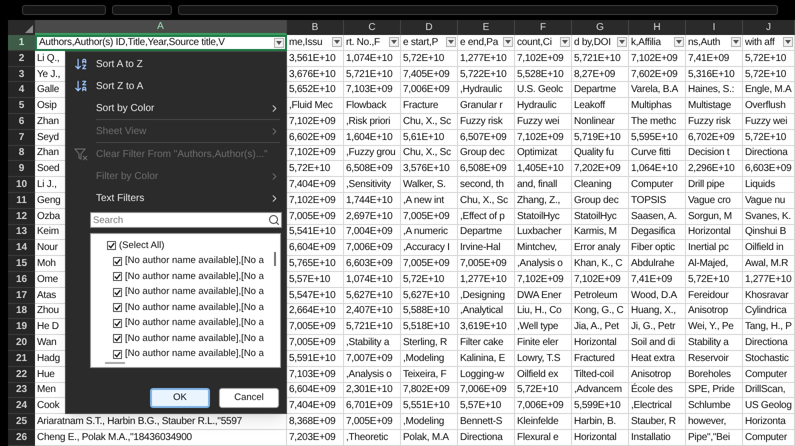  Describe the element at coordinates (589, 106) in the screenshot. I see `table-cell-text: Leakoff` at that location.